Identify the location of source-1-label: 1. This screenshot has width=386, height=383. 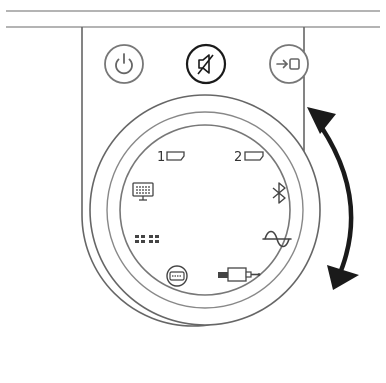
(161, 157).